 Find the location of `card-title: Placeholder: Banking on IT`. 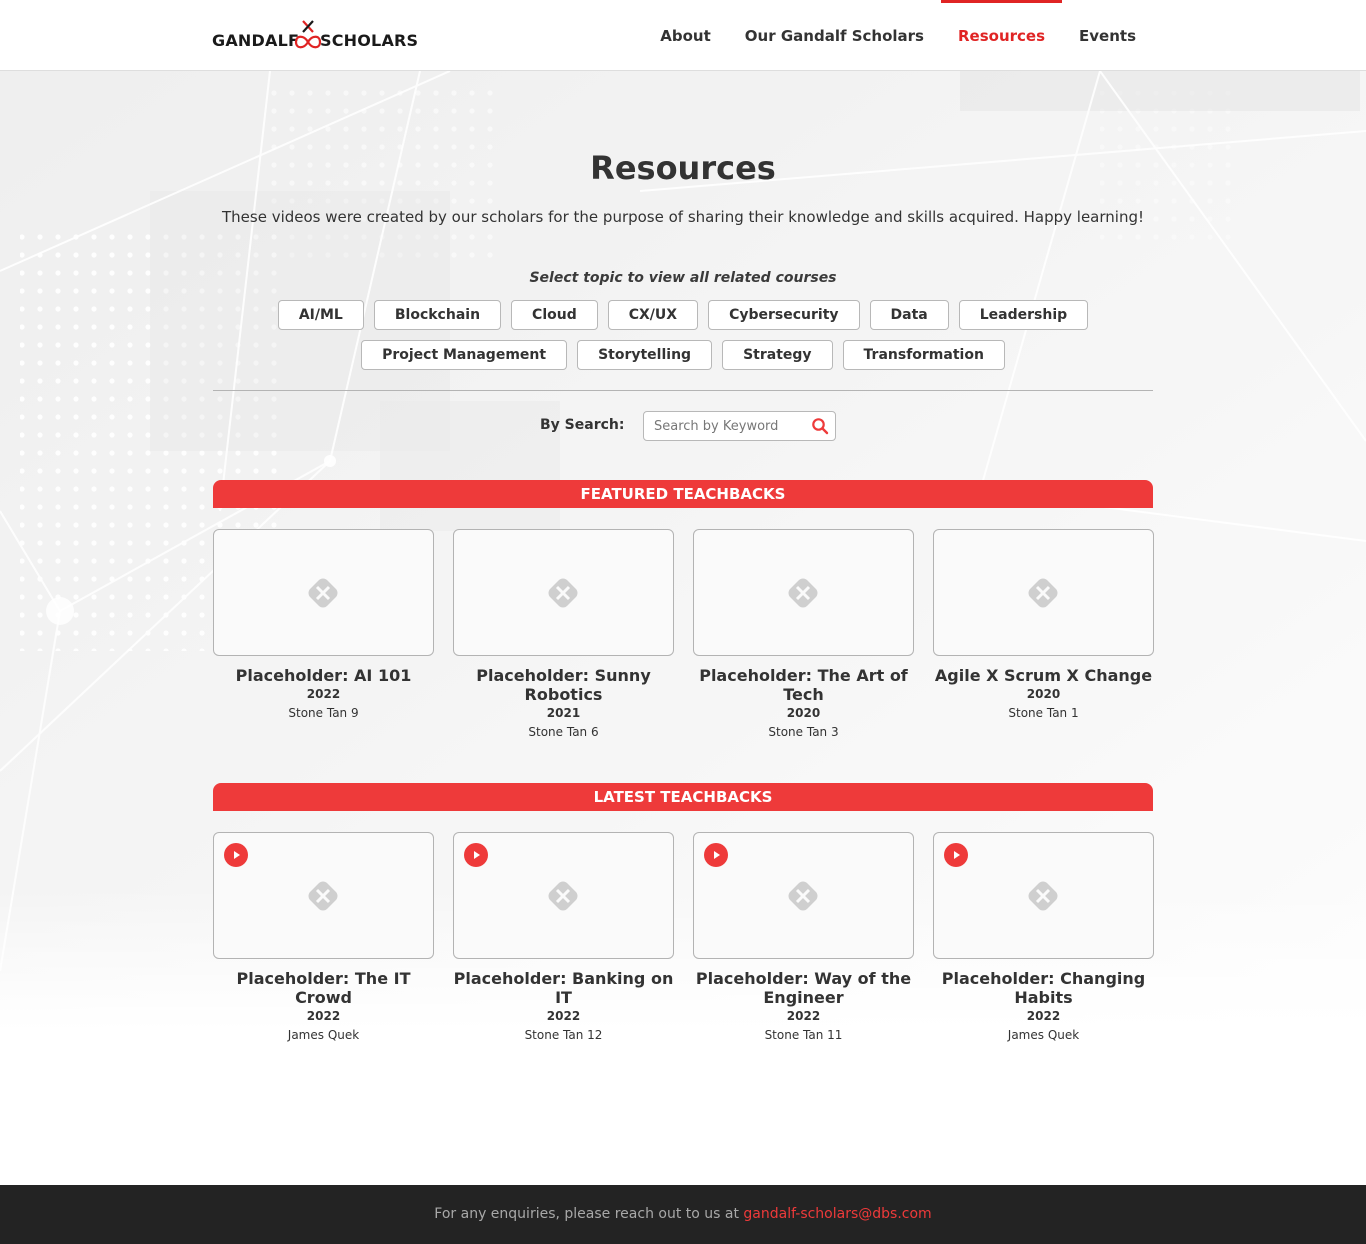

card-title: Placeholder: Banking on IT is located at coordinates (563, 988).